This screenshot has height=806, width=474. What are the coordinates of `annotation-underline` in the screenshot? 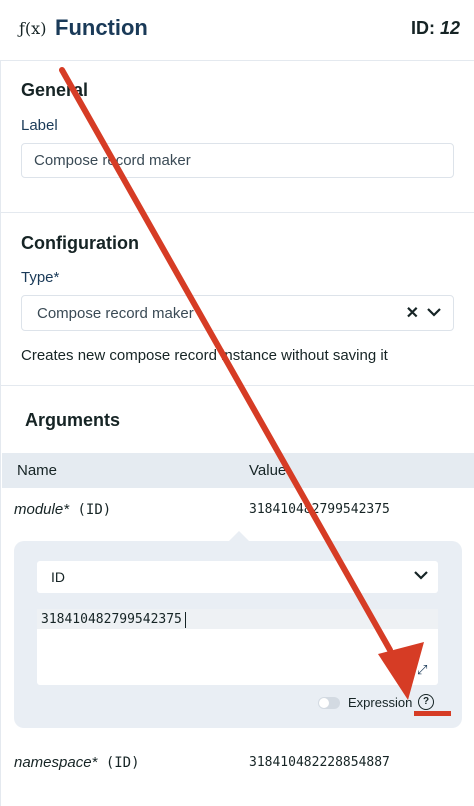 It's located at (432, 713).